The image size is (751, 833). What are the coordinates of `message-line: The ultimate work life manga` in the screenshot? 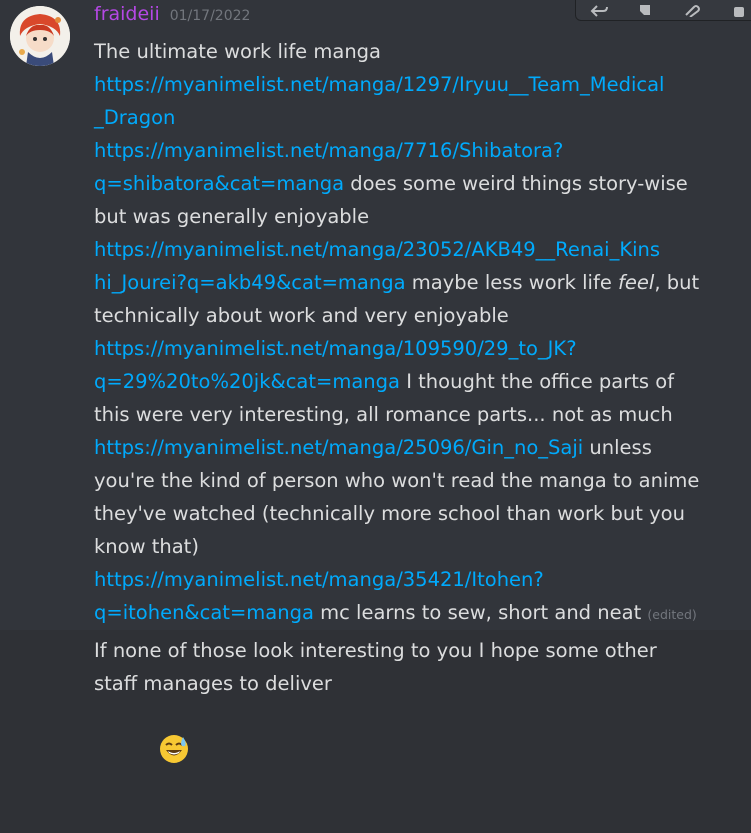 It's located at (238, 51).